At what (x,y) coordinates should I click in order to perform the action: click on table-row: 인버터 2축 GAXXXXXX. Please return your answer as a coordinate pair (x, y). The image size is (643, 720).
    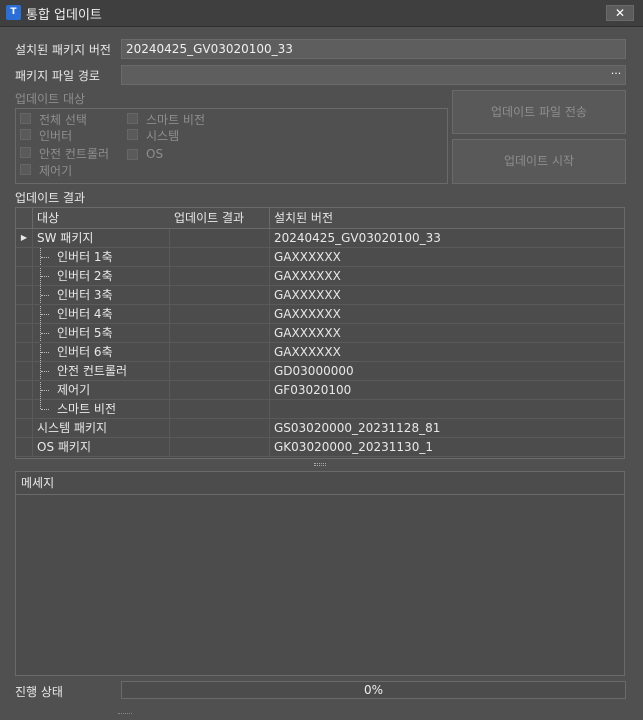
    Looking at the image, I should click on (320, 276).